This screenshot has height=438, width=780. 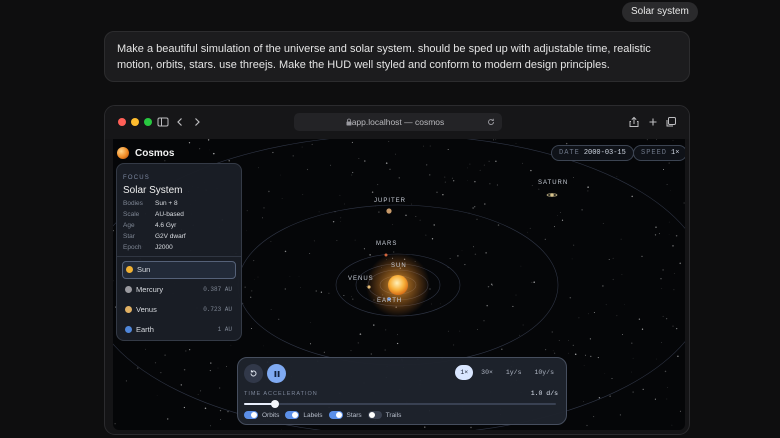 What do you see at coordinates (129, 269) in the screenshot?
I see `sun-dot-icon` at bounding box center [129, 269].